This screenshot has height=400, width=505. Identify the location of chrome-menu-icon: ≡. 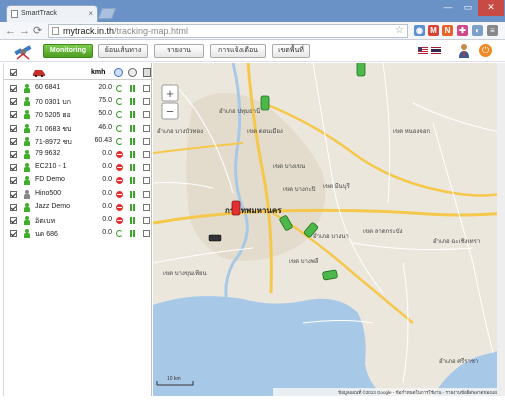
(492, 30).